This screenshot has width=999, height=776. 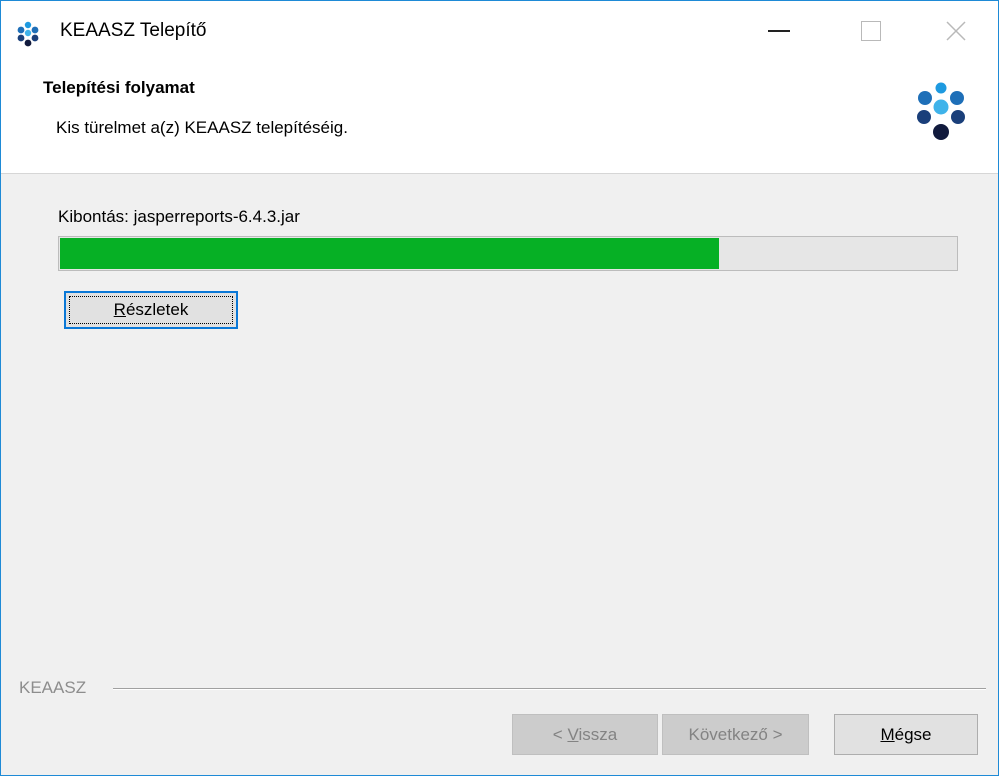 I want to click on next-button-label: Következő >, so click(x=735, y=734).